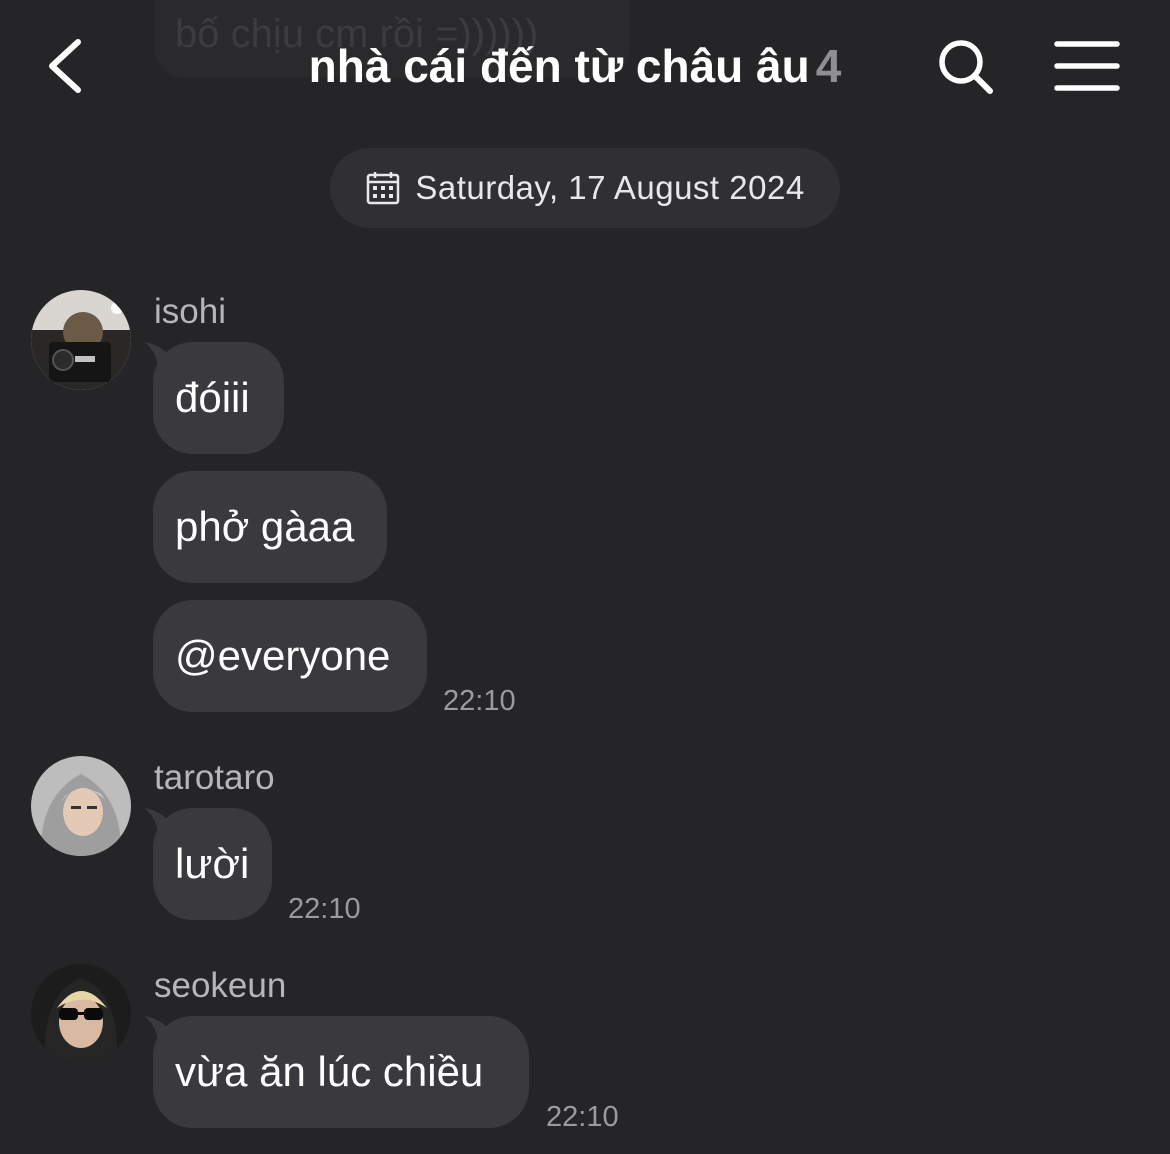  I want to click on message-bubble: vừa ăn lúc chiều, so click(341, 1072).